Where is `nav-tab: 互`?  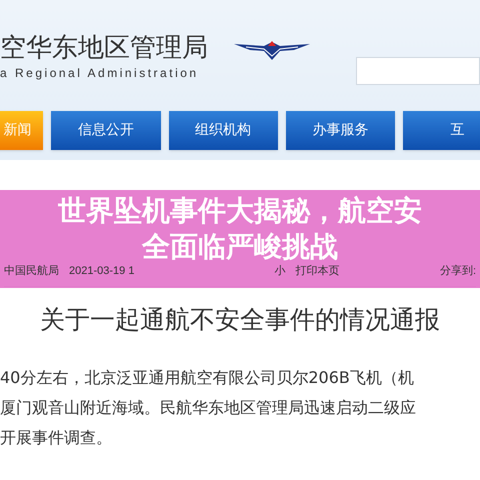 nav-tab: 互 is located at coordinates (441, 130).